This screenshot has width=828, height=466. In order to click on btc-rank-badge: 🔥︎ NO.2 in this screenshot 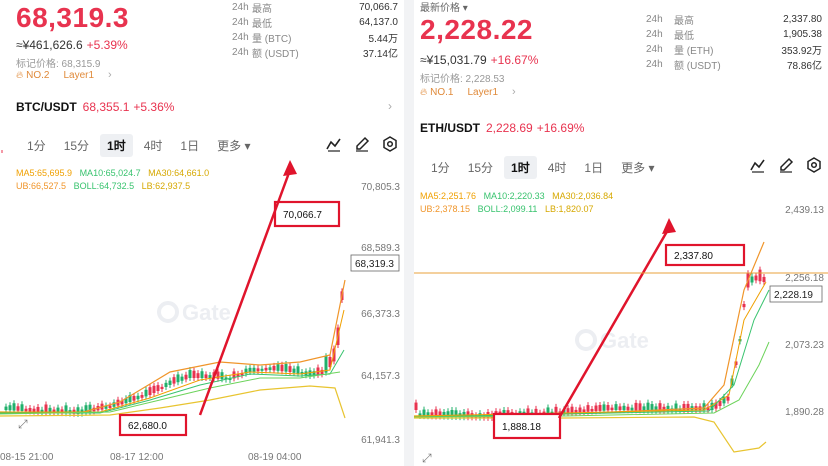, I will do `click(32, 75)`.